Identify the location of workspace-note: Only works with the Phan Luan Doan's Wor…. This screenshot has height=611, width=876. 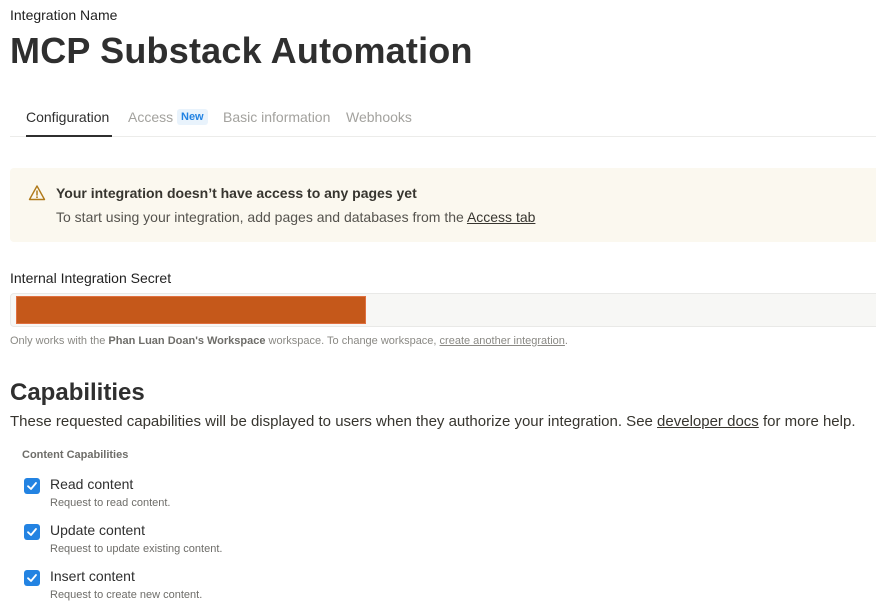
(289, 341).